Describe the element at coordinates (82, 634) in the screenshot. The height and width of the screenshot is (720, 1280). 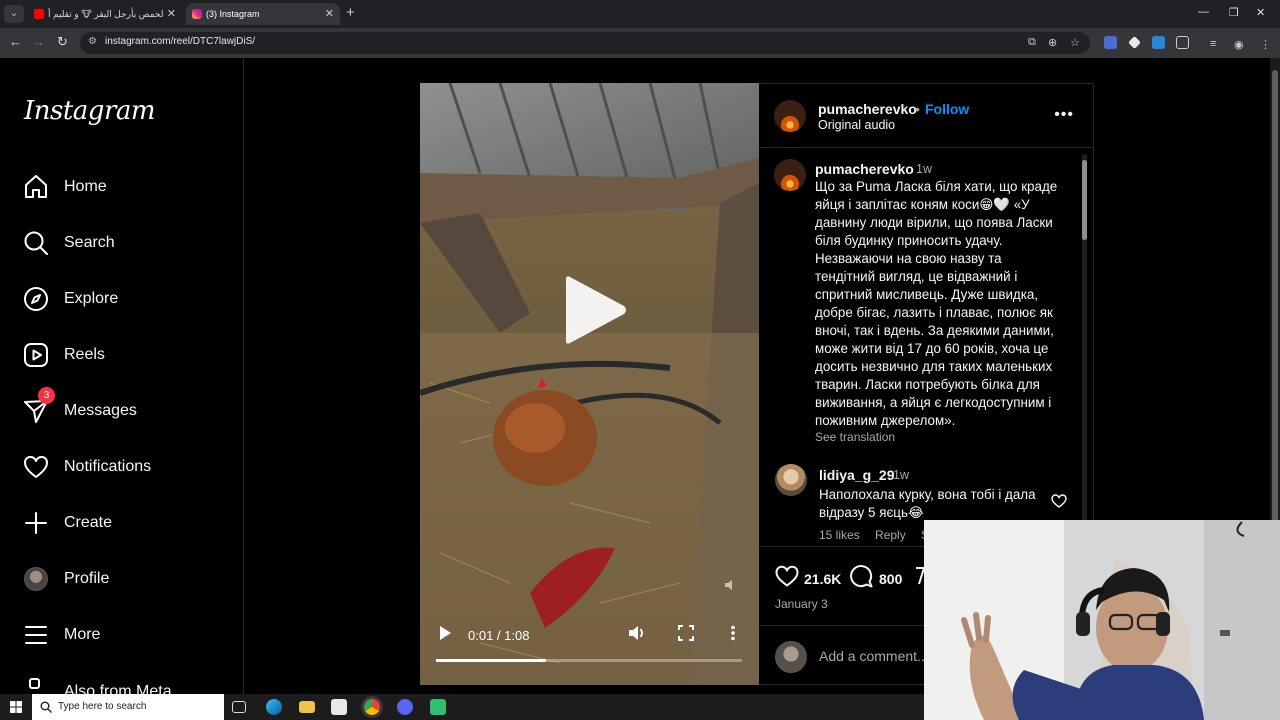
I see `nav-label: More` at that location.